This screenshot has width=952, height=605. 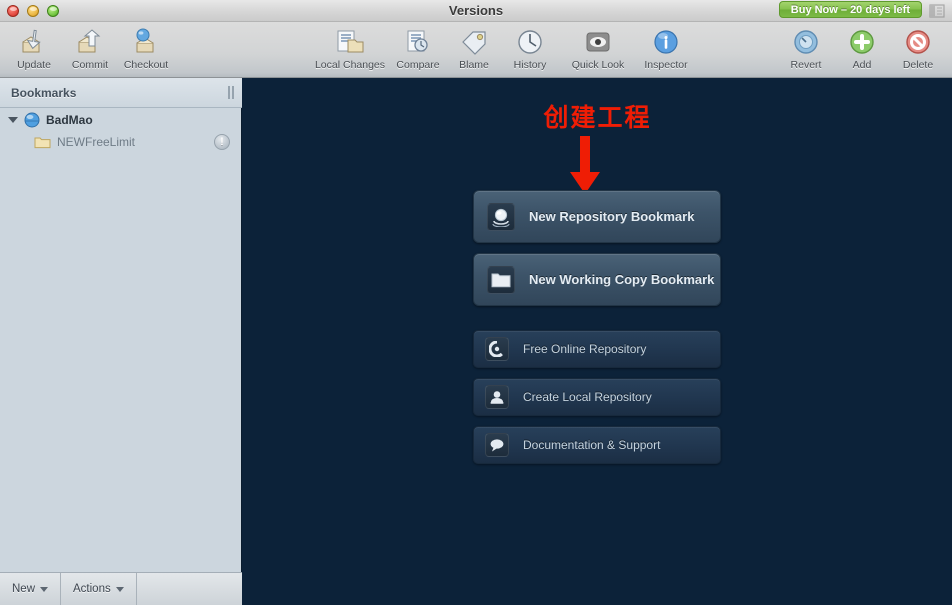 I want to click on button-group-divider, so click(x=597, y=323).